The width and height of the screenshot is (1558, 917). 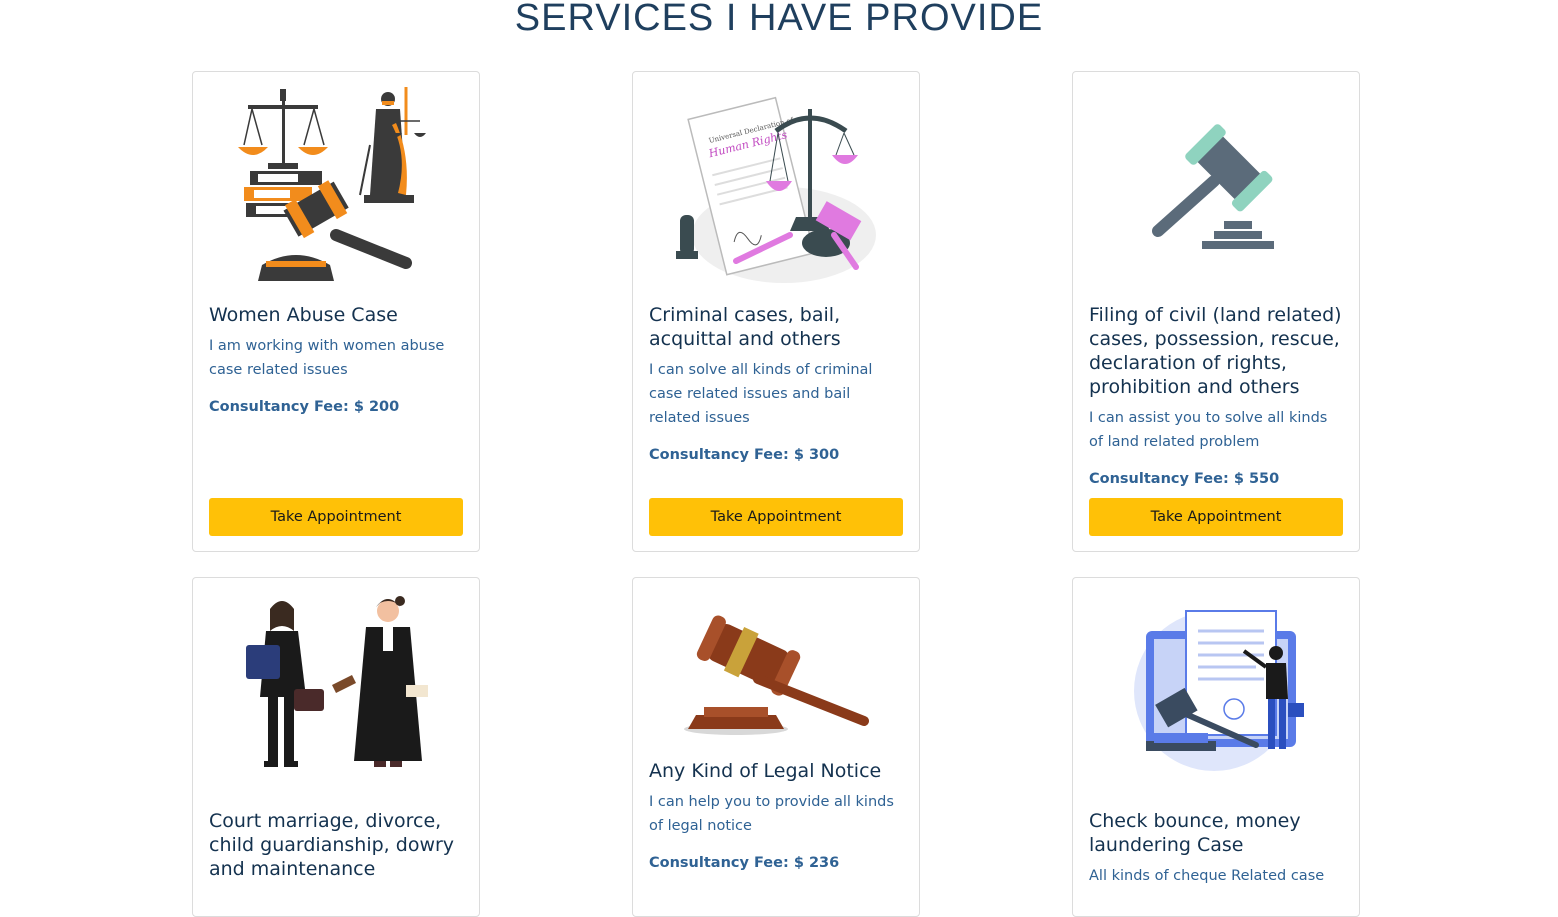 What do you see at coordinates (765, 771) in the screenshot?
I see `service-title: Any Kind of Legal Notice` at bounding box center [765, 771].